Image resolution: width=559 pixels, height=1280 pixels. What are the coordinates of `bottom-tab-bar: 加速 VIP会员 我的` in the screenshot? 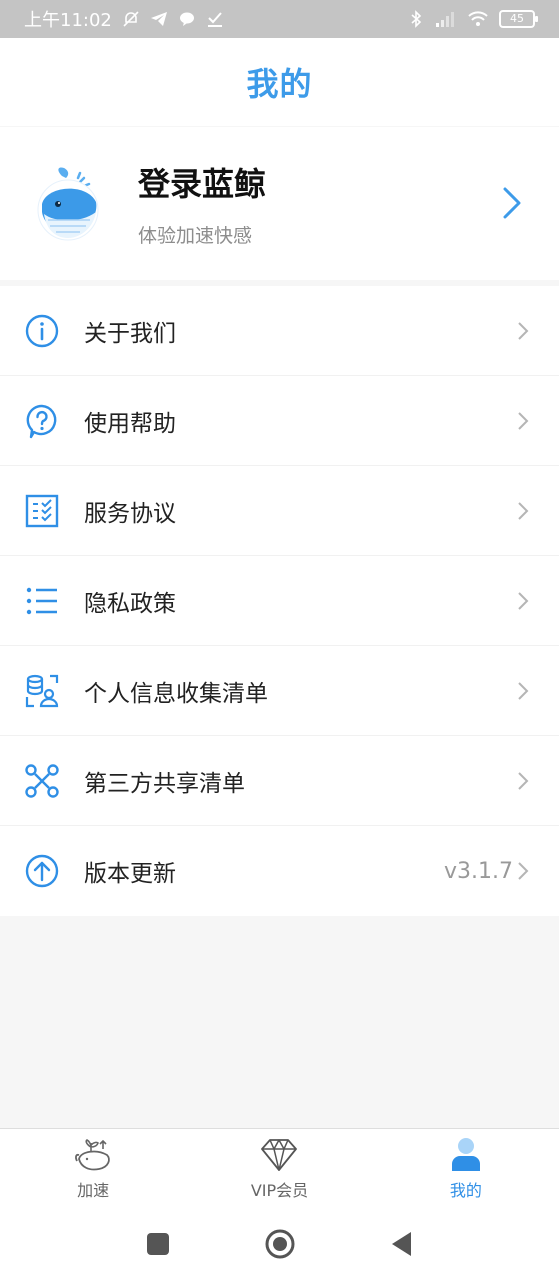 It's located at (279, 1168).